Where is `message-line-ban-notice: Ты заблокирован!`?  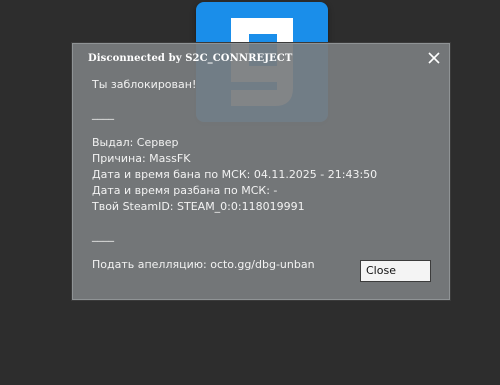
message-line-ban-notice: Ты заблокирован! is located at coordinates (144, 84).